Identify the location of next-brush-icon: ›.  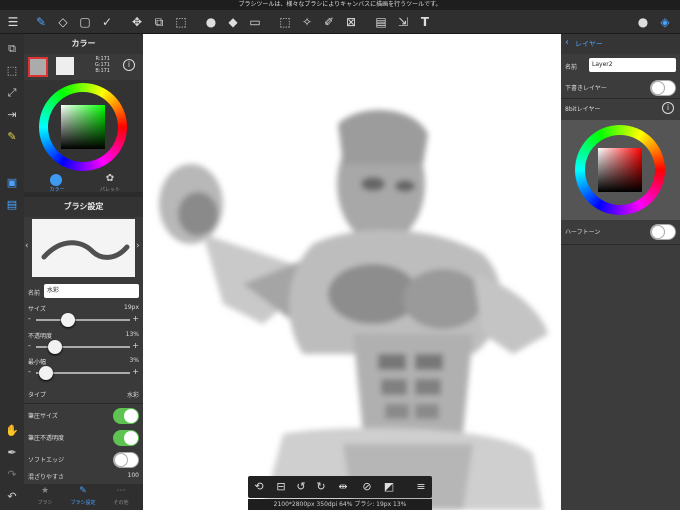
(138, 246).